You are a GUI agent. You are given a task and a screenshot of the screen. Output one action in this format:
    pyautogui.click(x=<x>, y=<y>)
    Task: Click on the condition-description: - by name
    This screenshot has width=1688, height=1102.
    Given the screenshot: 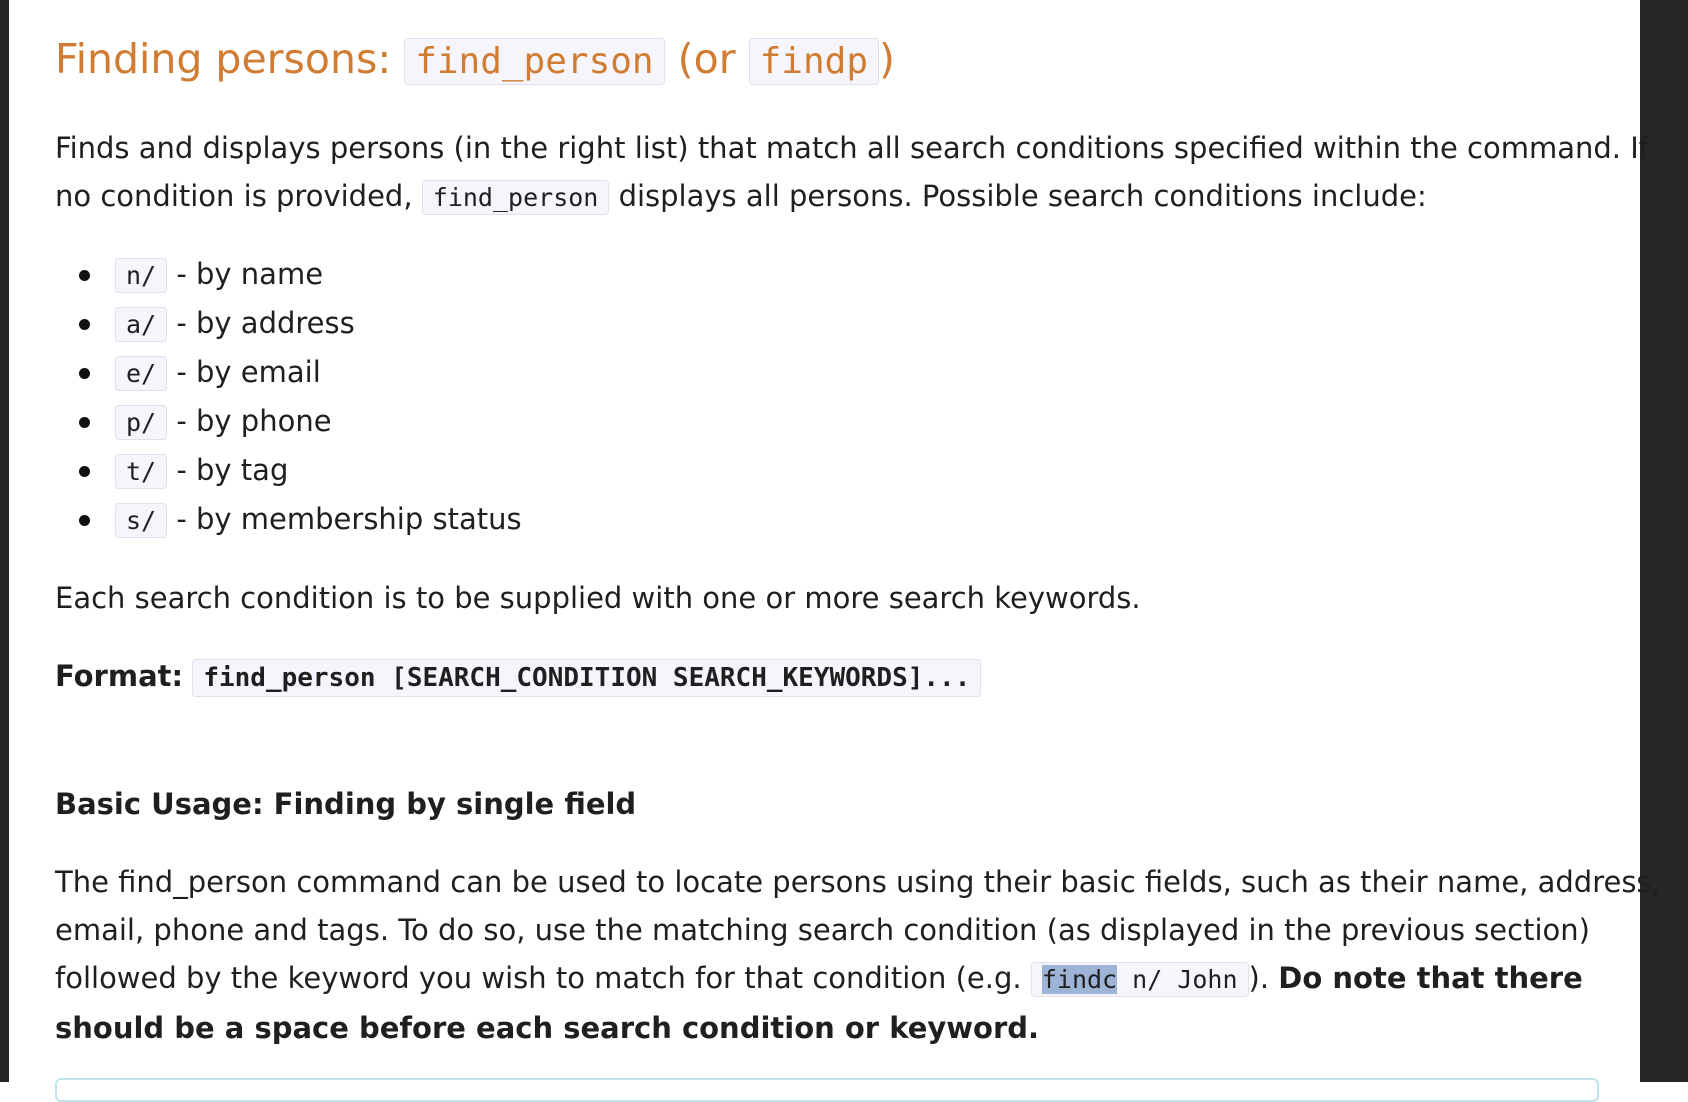 What is the action you would take?
    pyautogui.click(x=245, y=274)
    